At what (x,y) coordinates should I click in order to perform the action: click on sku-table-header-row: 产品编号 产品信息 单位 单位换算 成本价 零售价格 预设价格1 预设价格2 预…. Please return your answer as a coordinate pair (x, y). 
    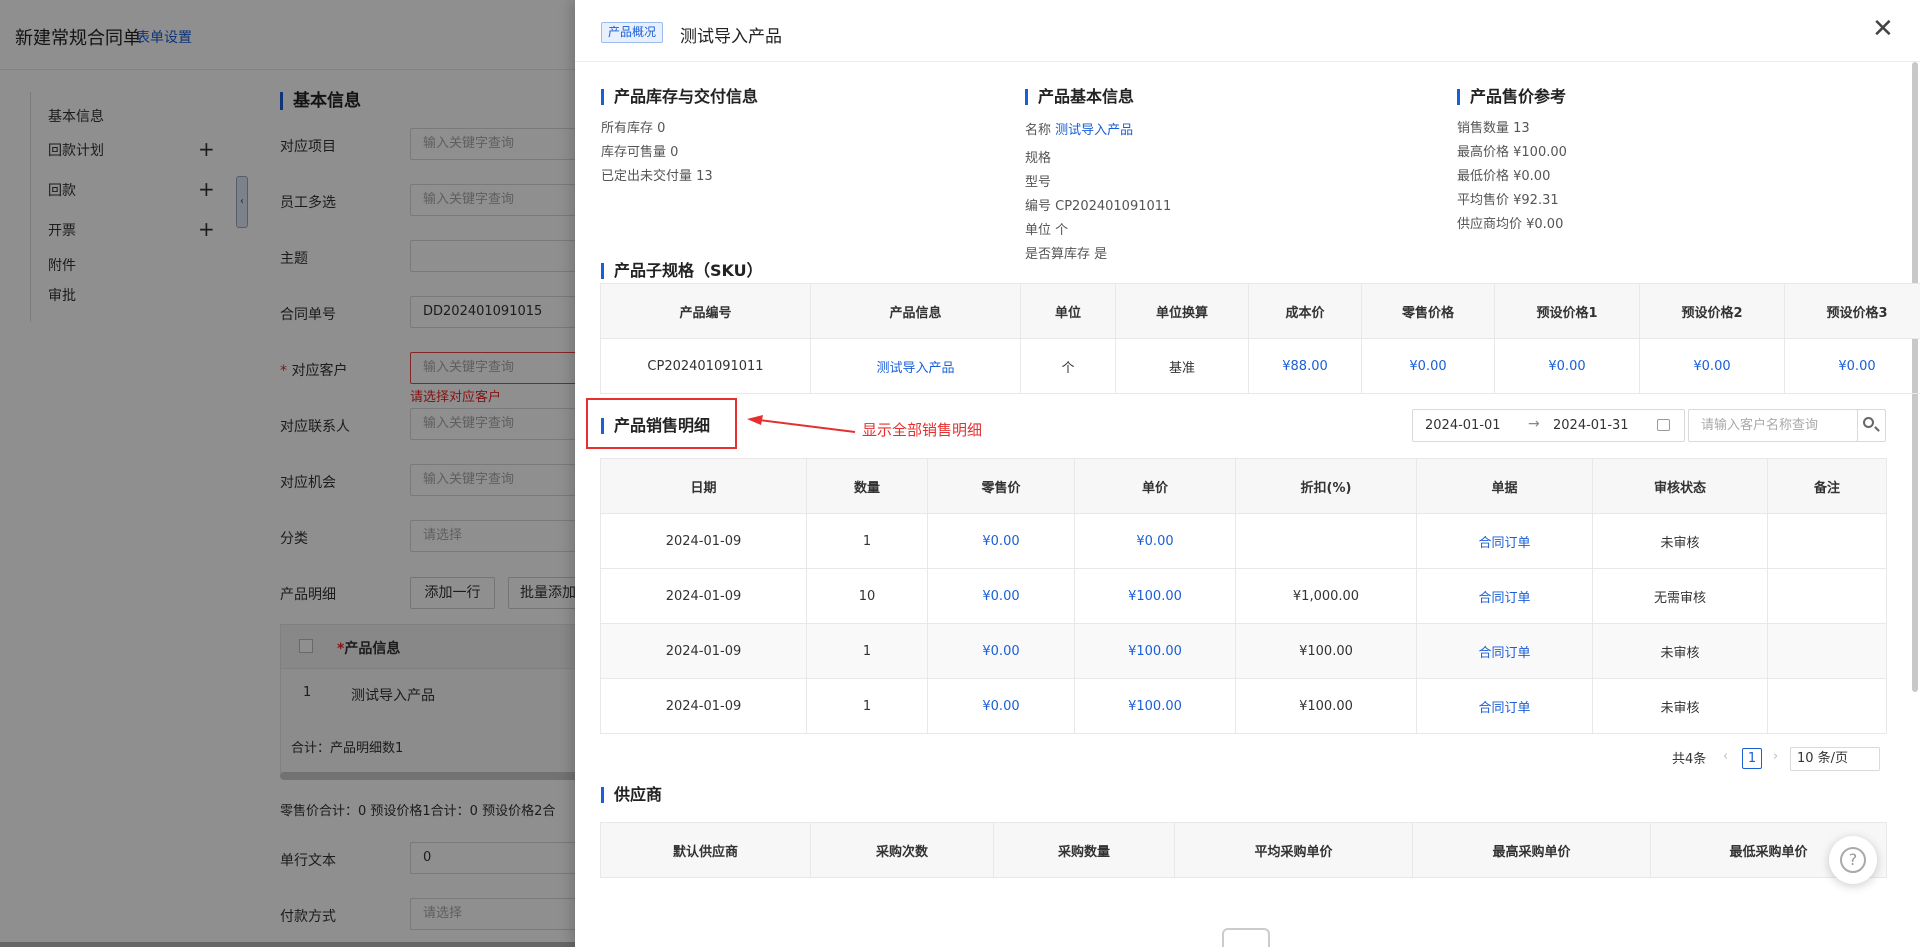
    Looking at the image, I should click on (1260, 311).